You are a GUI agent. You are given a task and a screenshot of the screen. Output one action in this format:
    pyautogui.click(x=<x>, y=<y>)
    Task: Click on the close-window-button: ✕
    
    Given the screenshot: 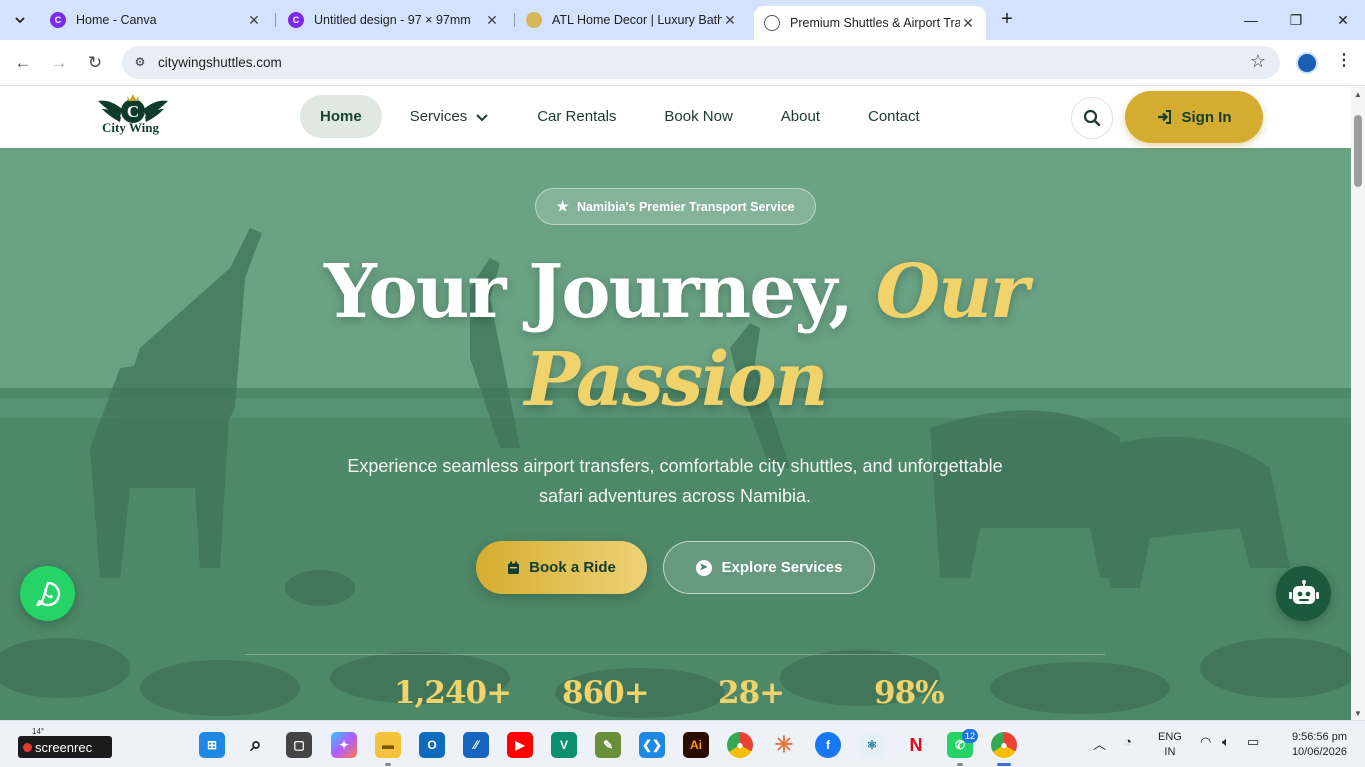 What is the action you would take?
    pyautogui.click(x=1343, y=20)
    